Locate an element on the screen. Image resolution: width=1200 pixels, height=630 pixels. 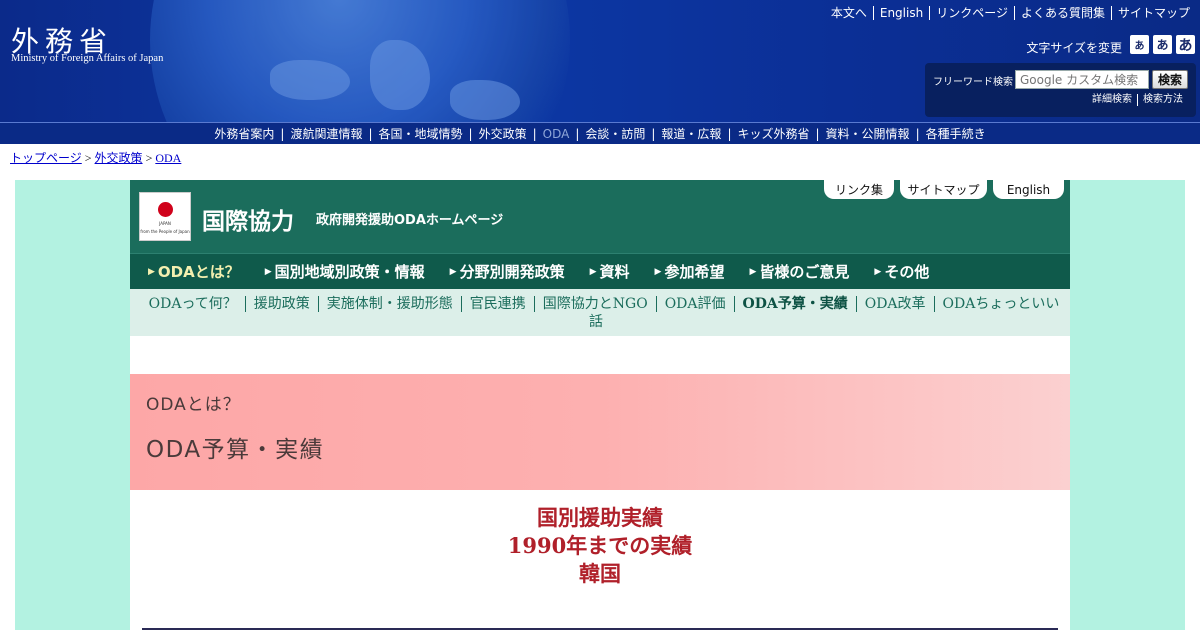
util-link-main-content: 本文へ is located at coordinates (849, 13).